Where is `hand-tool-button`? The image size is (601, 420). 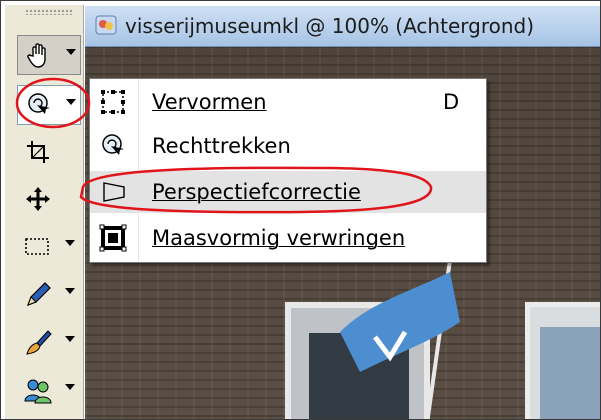
hand-tool-button is located at coordinates (49, 55).